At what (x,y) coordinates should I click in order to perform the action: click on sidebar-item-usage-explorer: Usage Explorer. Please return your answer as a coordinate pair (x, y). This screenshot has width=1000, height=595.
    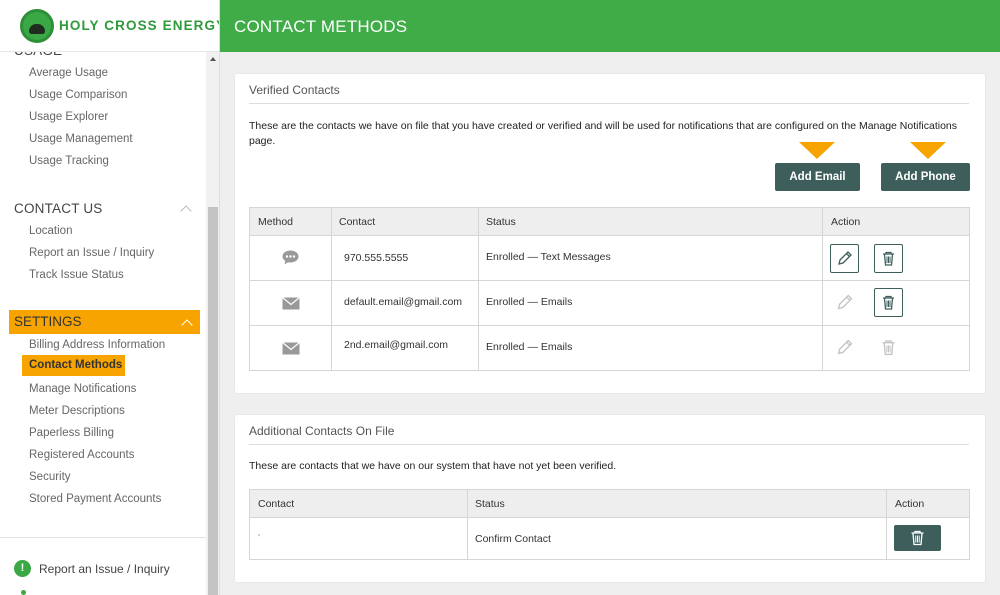
    Looking at the image, I should click on (68, 117).